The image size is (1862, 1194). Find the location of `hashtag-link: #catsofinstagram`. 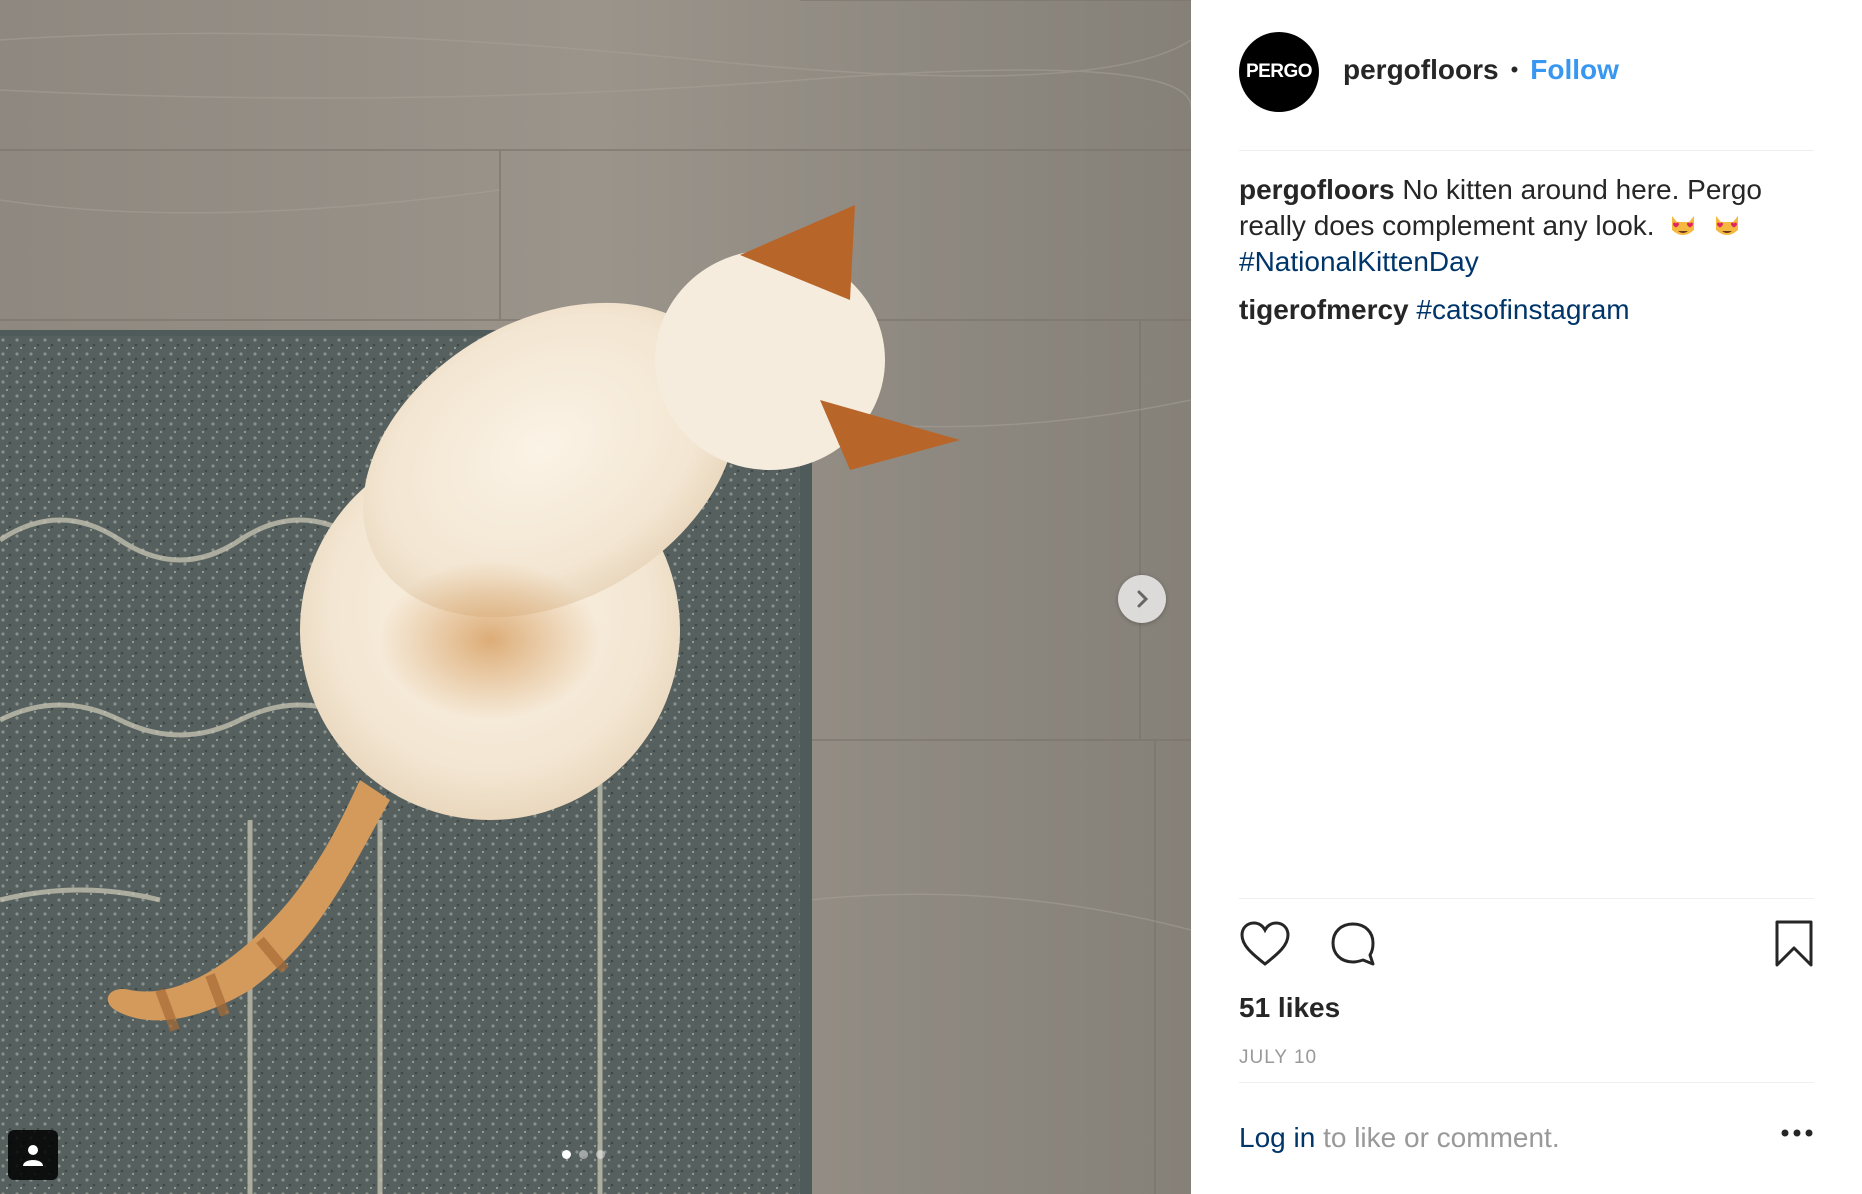

hashtag-link: #catsofinstagram is located at coordinates (1522, 309).